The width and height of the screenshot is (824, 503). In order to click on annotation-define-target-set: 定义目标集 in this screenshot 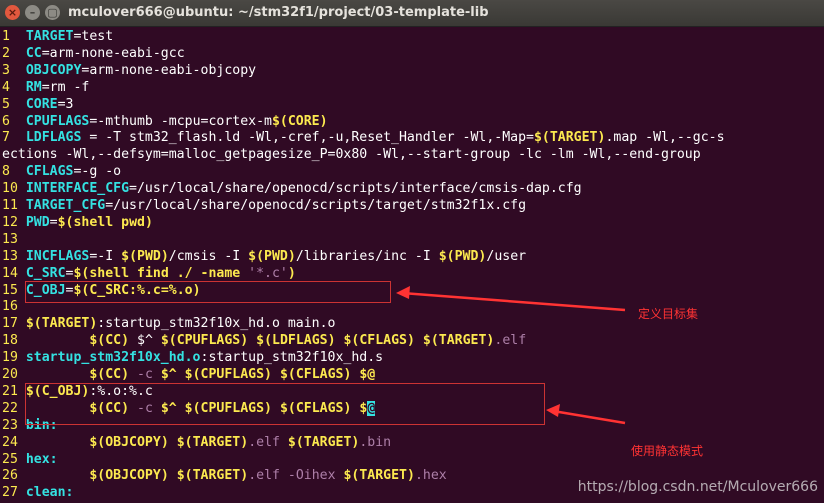, I will do `click(668, 314)`.